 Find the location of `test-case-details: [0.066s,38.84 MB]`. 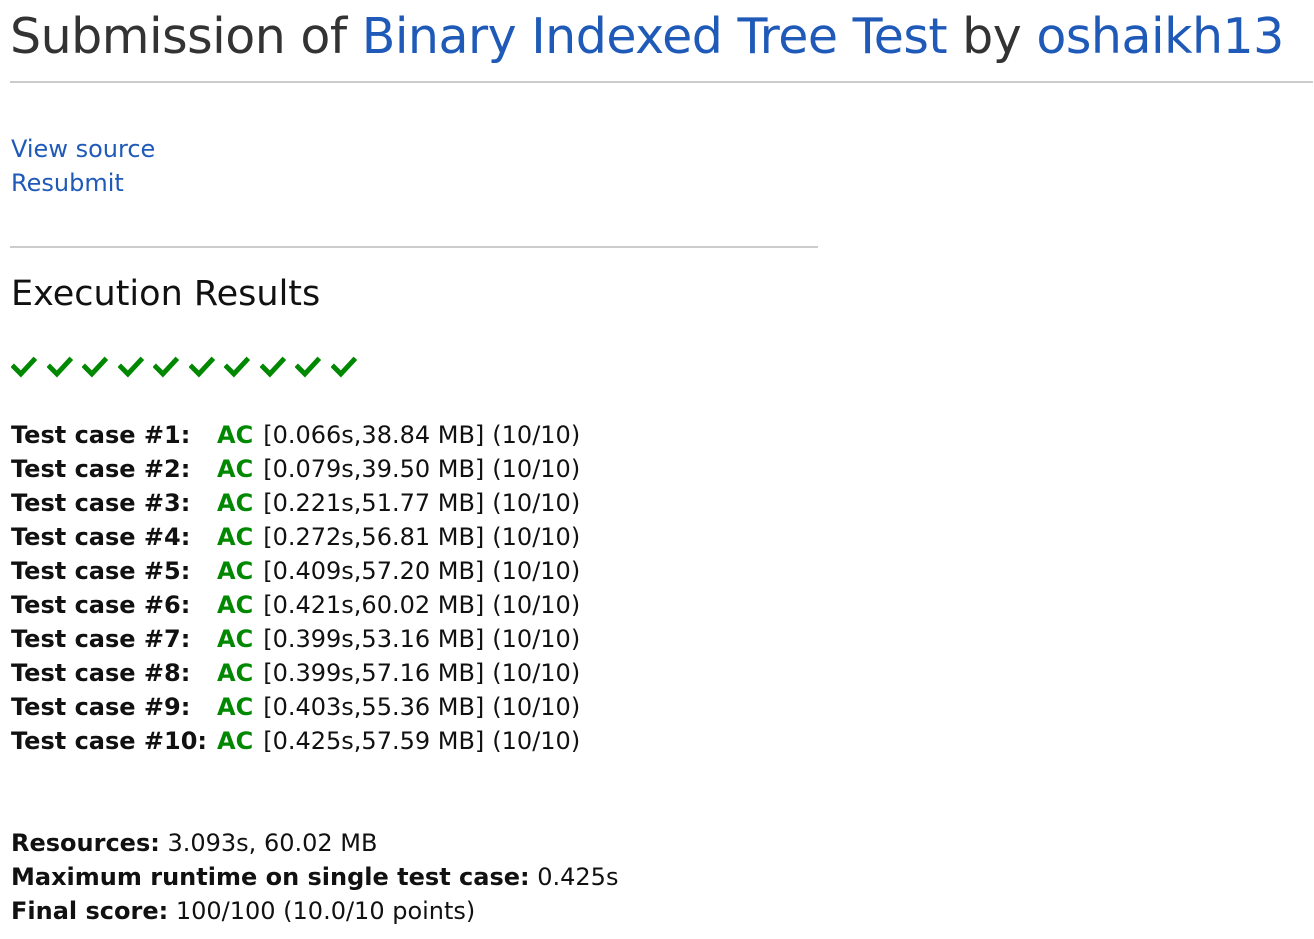

test-case-details: [0.066s,38.84 MB] is located at coordinates (374, 435).